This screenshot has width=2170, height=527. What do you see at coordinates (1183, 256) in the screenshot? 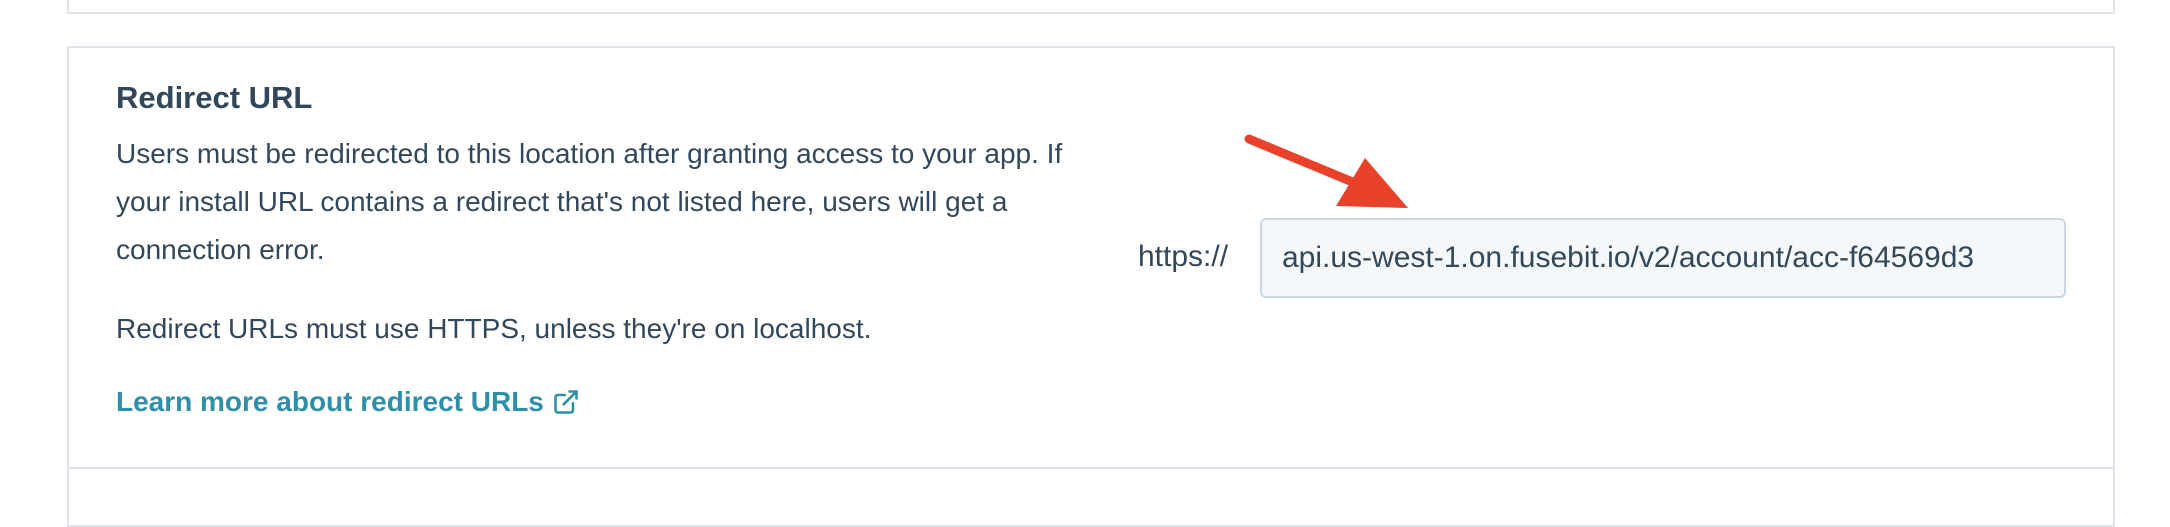
I see `url-prefix: https://` at bounding box center [1183, 256].